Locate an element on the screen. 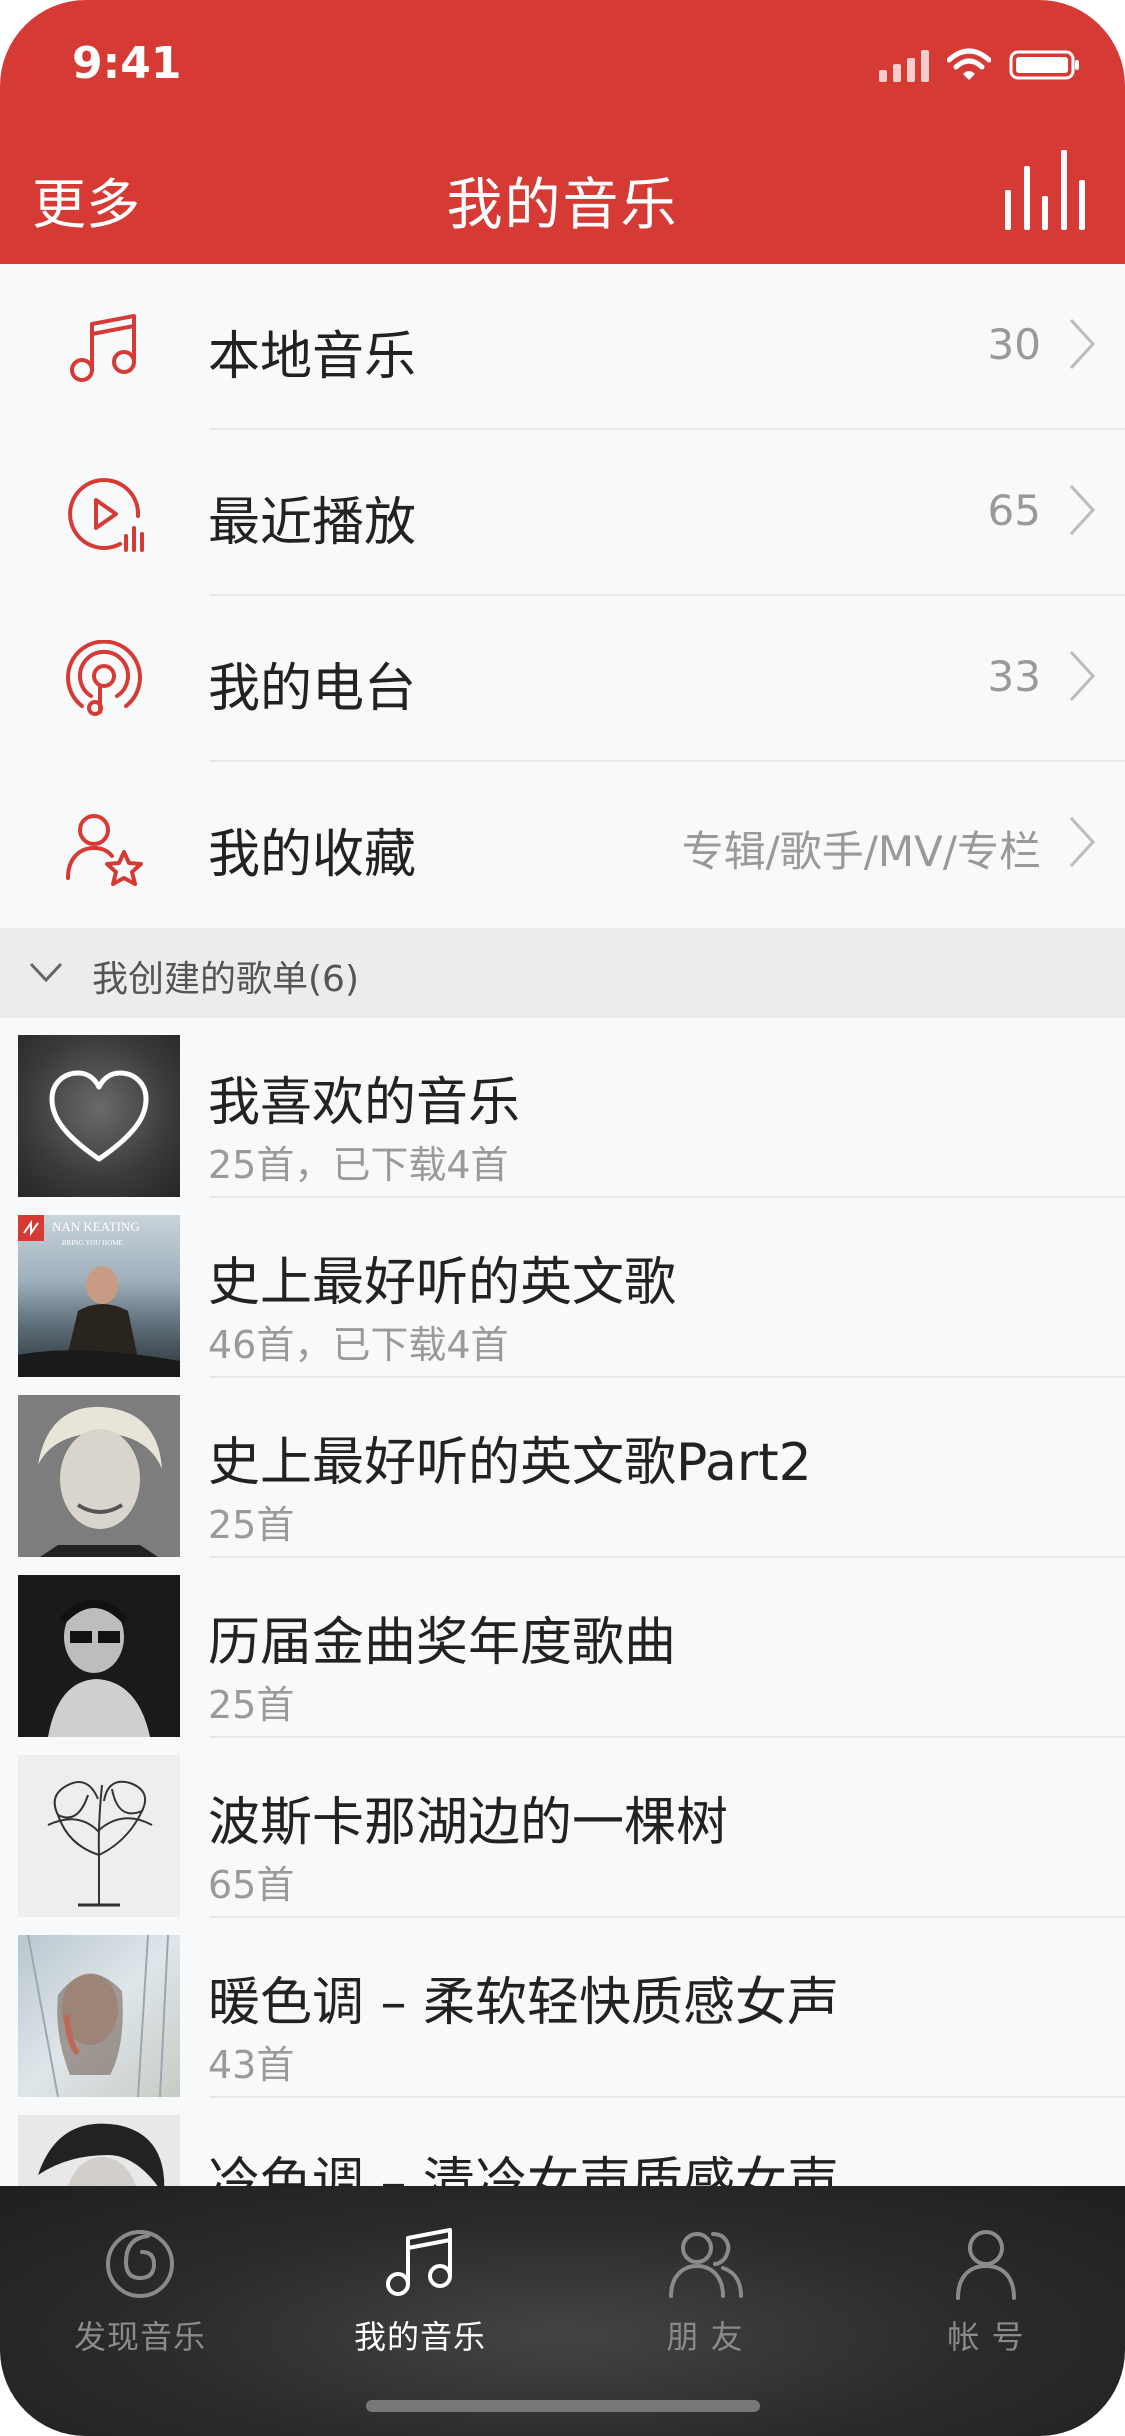 This screenshot has height=2436, width=1125. created-playlists-header: 我创建的歌单(6) is located at coordinates (562, 973).